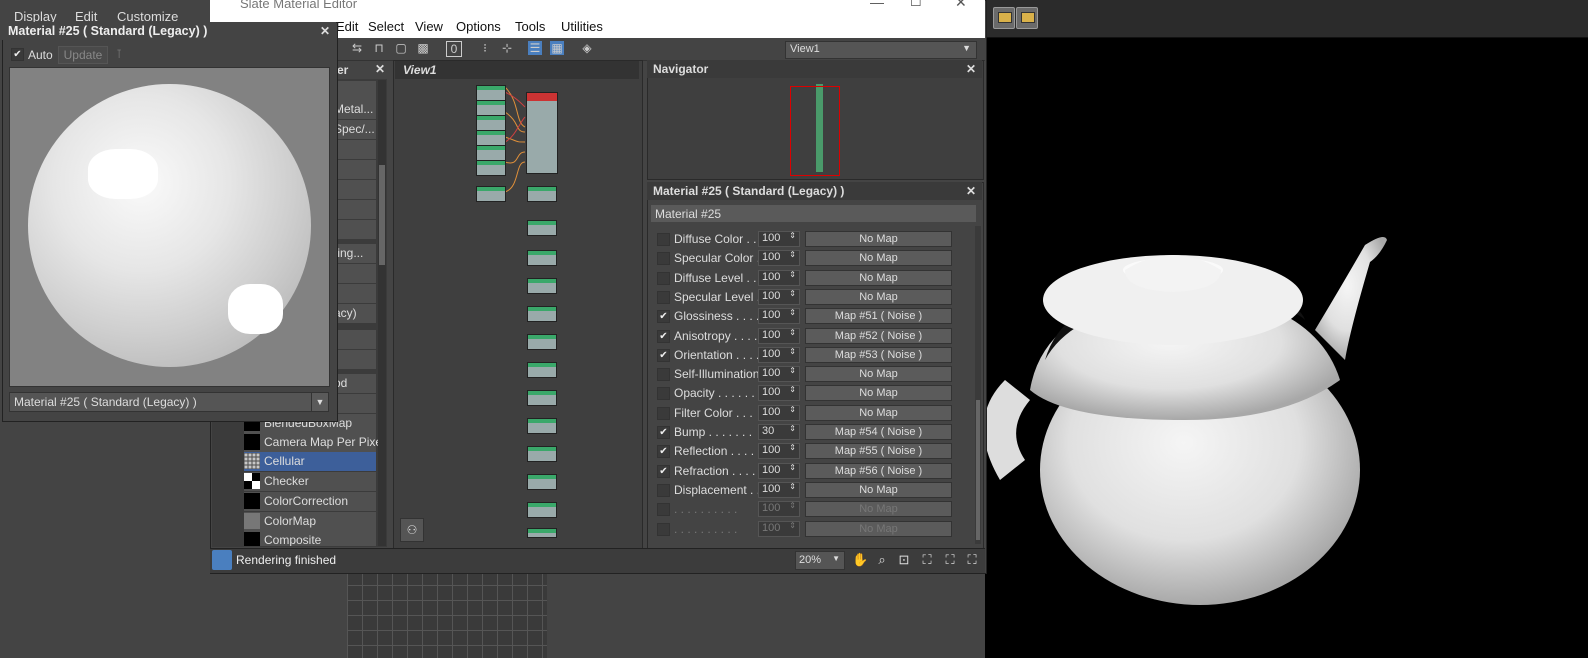 The width and height of the screenshot is (1588, 658). What do you see at coordinates (325, 31) in the screenshot?
I see `preview-close-icon: ✕` at bounding box center [325, 31].